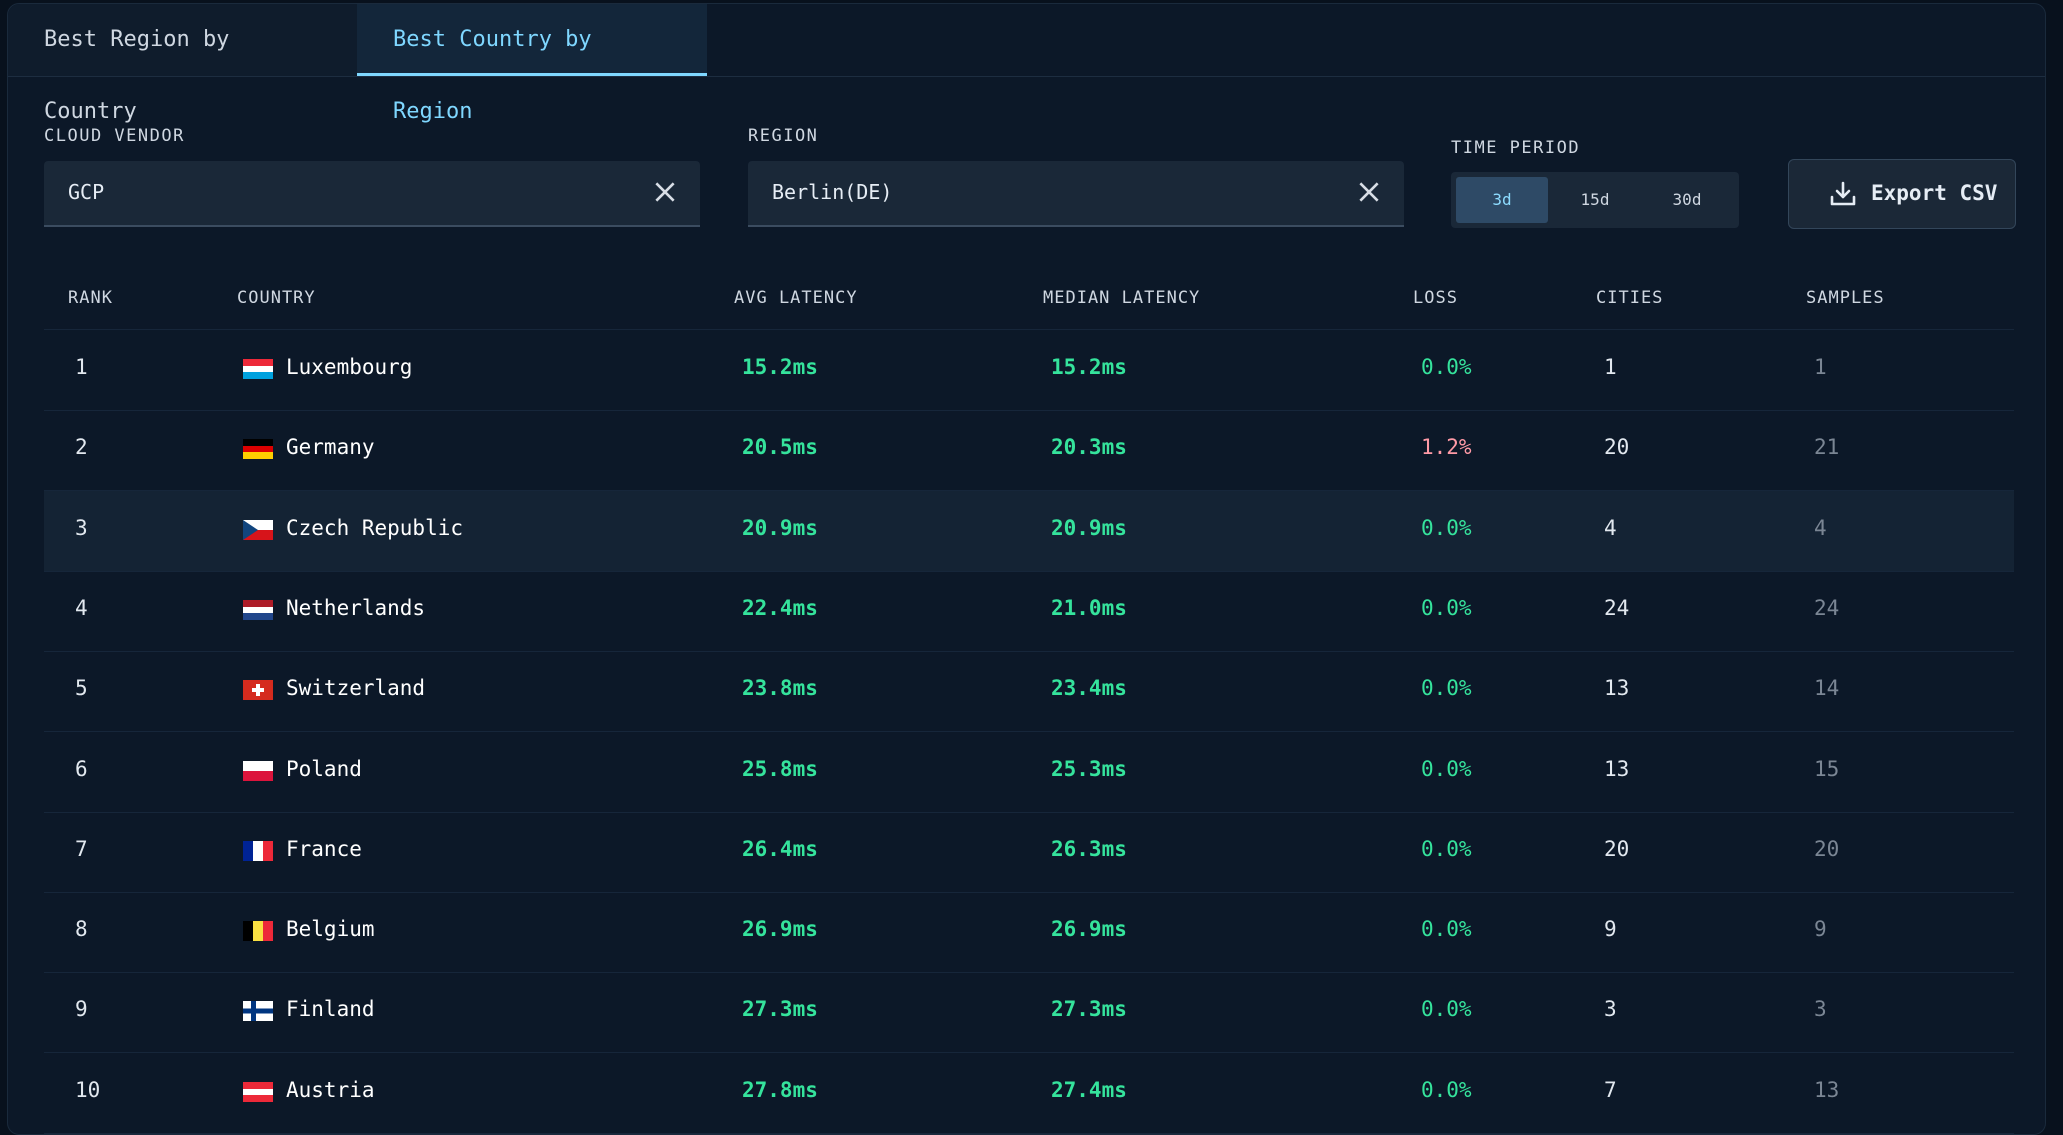 This screenshot has width=2063, height=1135. Describe the element at coordinates (114, 136) in the screenshot. I see `cloud-vendor-label: CLOUD VENDOR` at that location.